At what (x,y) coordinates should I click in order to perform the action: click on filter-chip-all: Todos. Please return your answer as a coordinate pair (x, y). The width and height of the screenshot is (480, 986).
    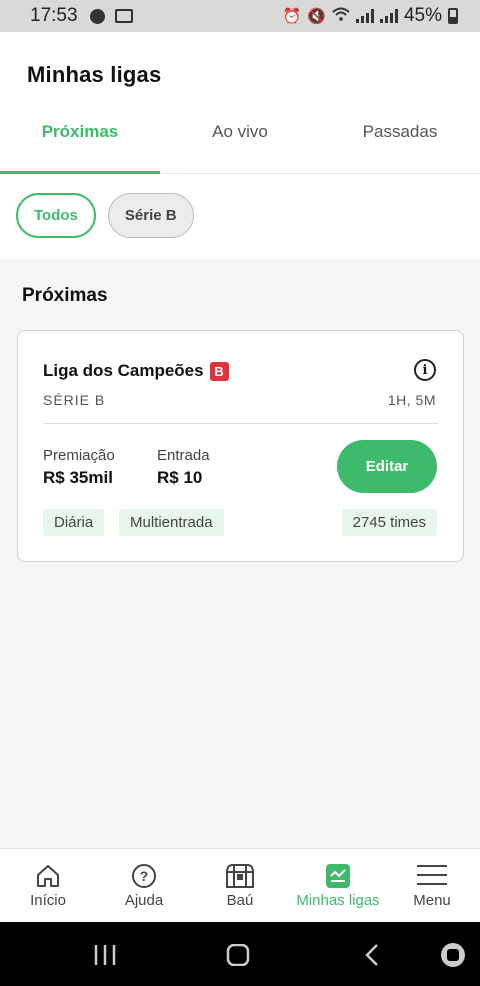
    Looking at the image, I should click on (56, 215).